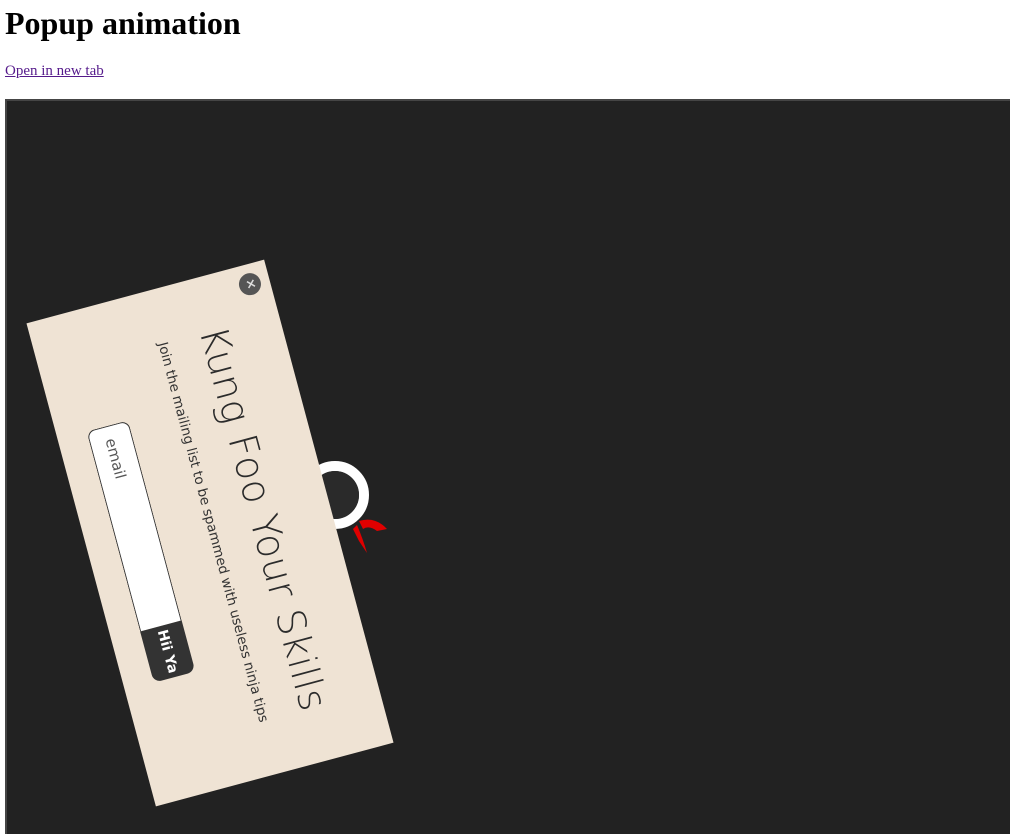 This screenshot has width=1010, height=834. I want to click on page-title: Popup animation, so click(123, 23).